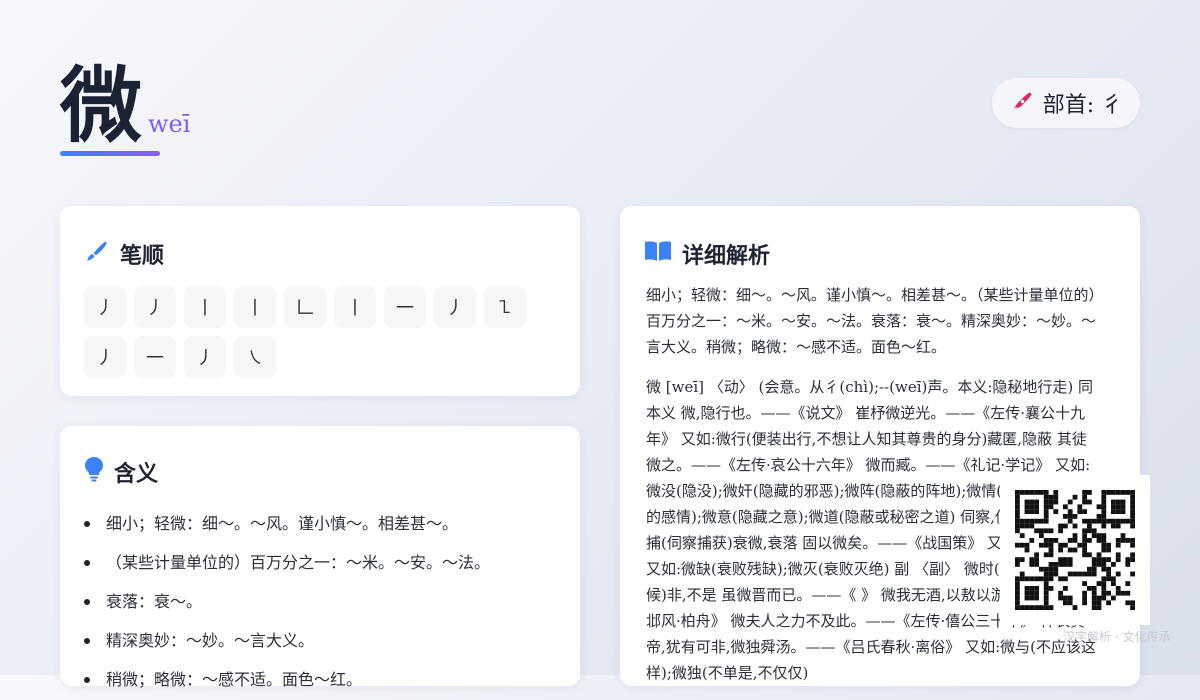 The image size is (1200, 700). Describe the element at coordinates (287, 640) in the screenshot. I see `meaning-item: 精深奥妙：～妙。～言大义。` at that location.